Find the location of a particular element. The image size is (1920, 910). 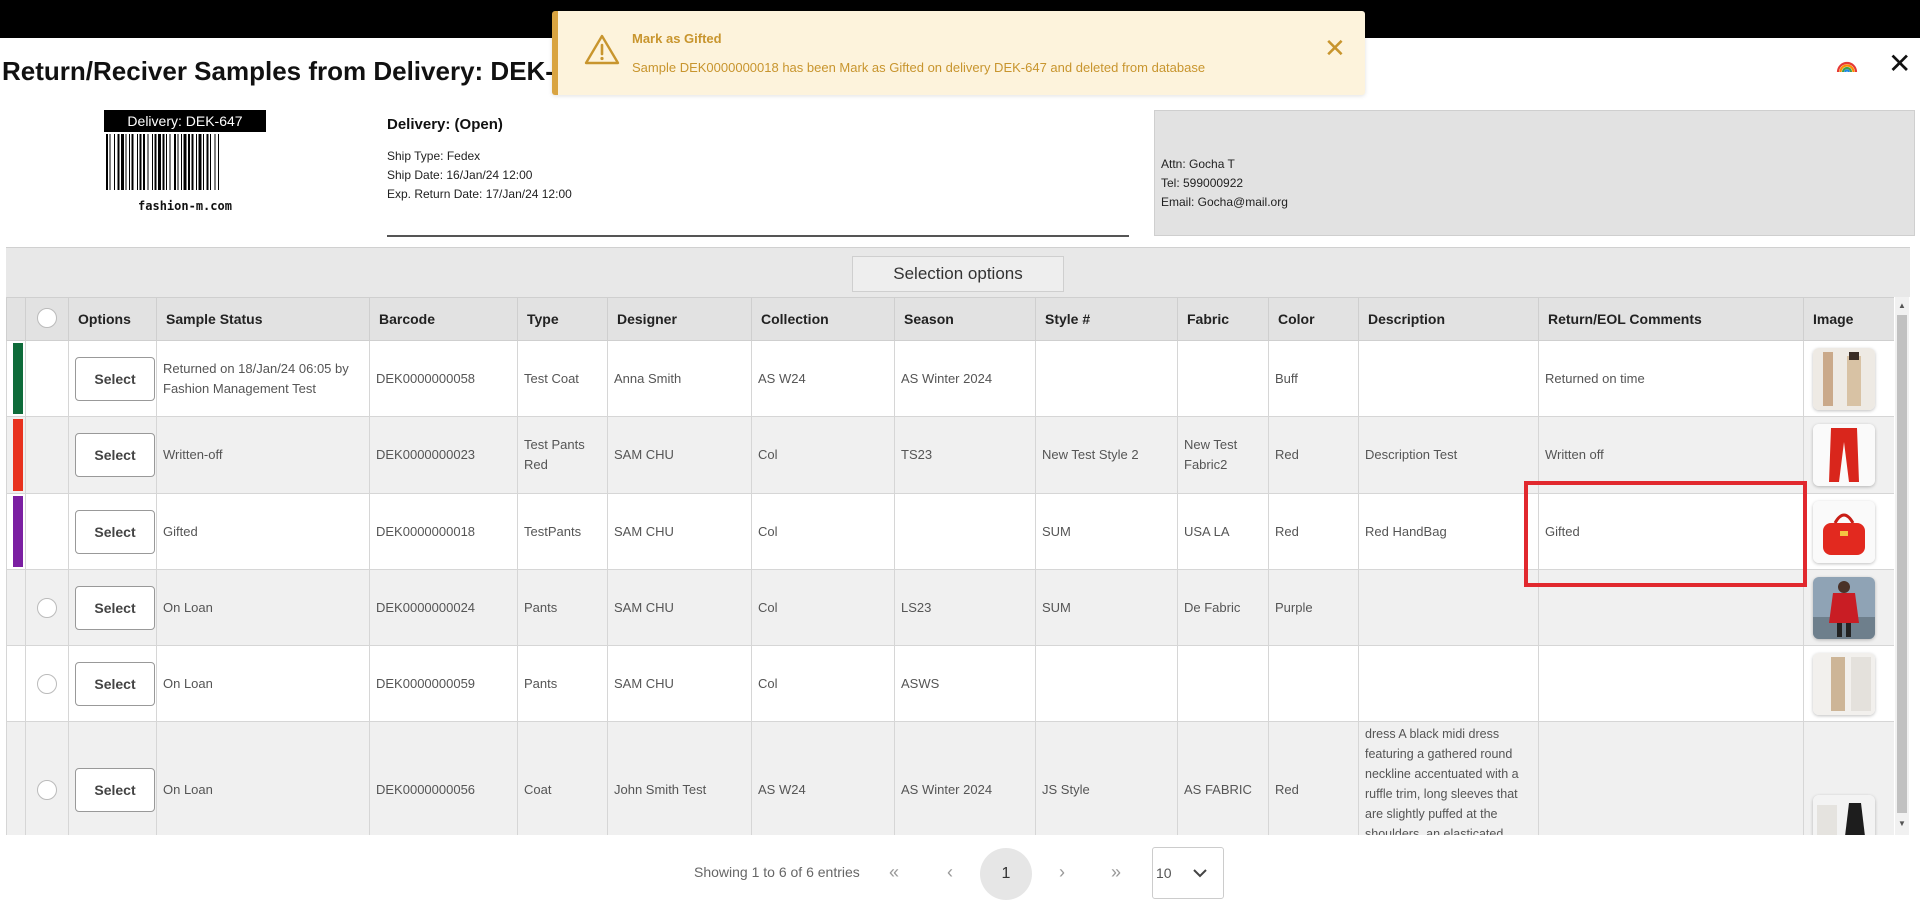

beige-pants-image is located at coordinates (1844, 683).